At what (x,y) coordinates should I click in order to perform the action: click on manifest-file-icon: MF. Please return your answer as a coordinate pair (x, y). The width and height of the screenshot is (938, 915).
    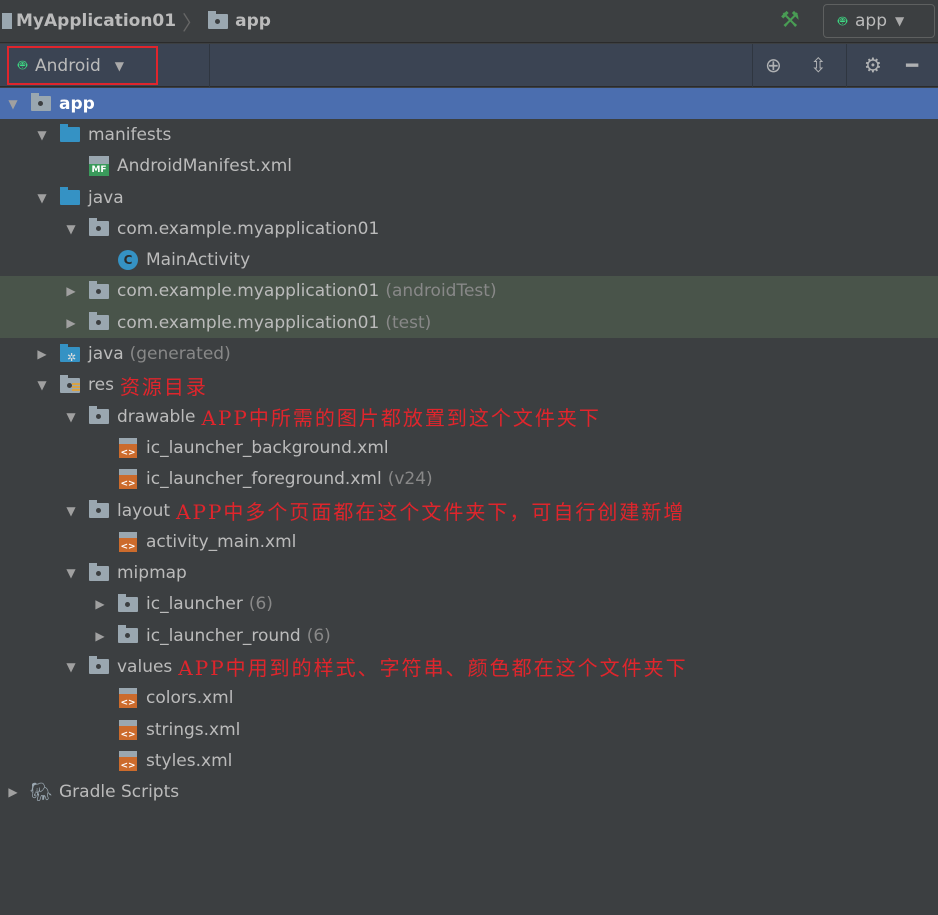
    Looking at the image, I should click on (99, 166).